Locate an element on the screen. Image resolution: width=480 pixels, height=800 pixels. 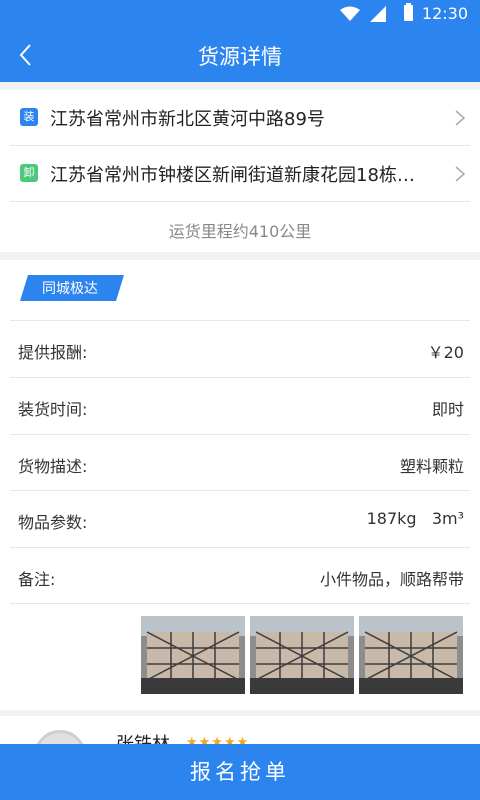
app-header: 货源详情 is located at coordinates (240, 55).